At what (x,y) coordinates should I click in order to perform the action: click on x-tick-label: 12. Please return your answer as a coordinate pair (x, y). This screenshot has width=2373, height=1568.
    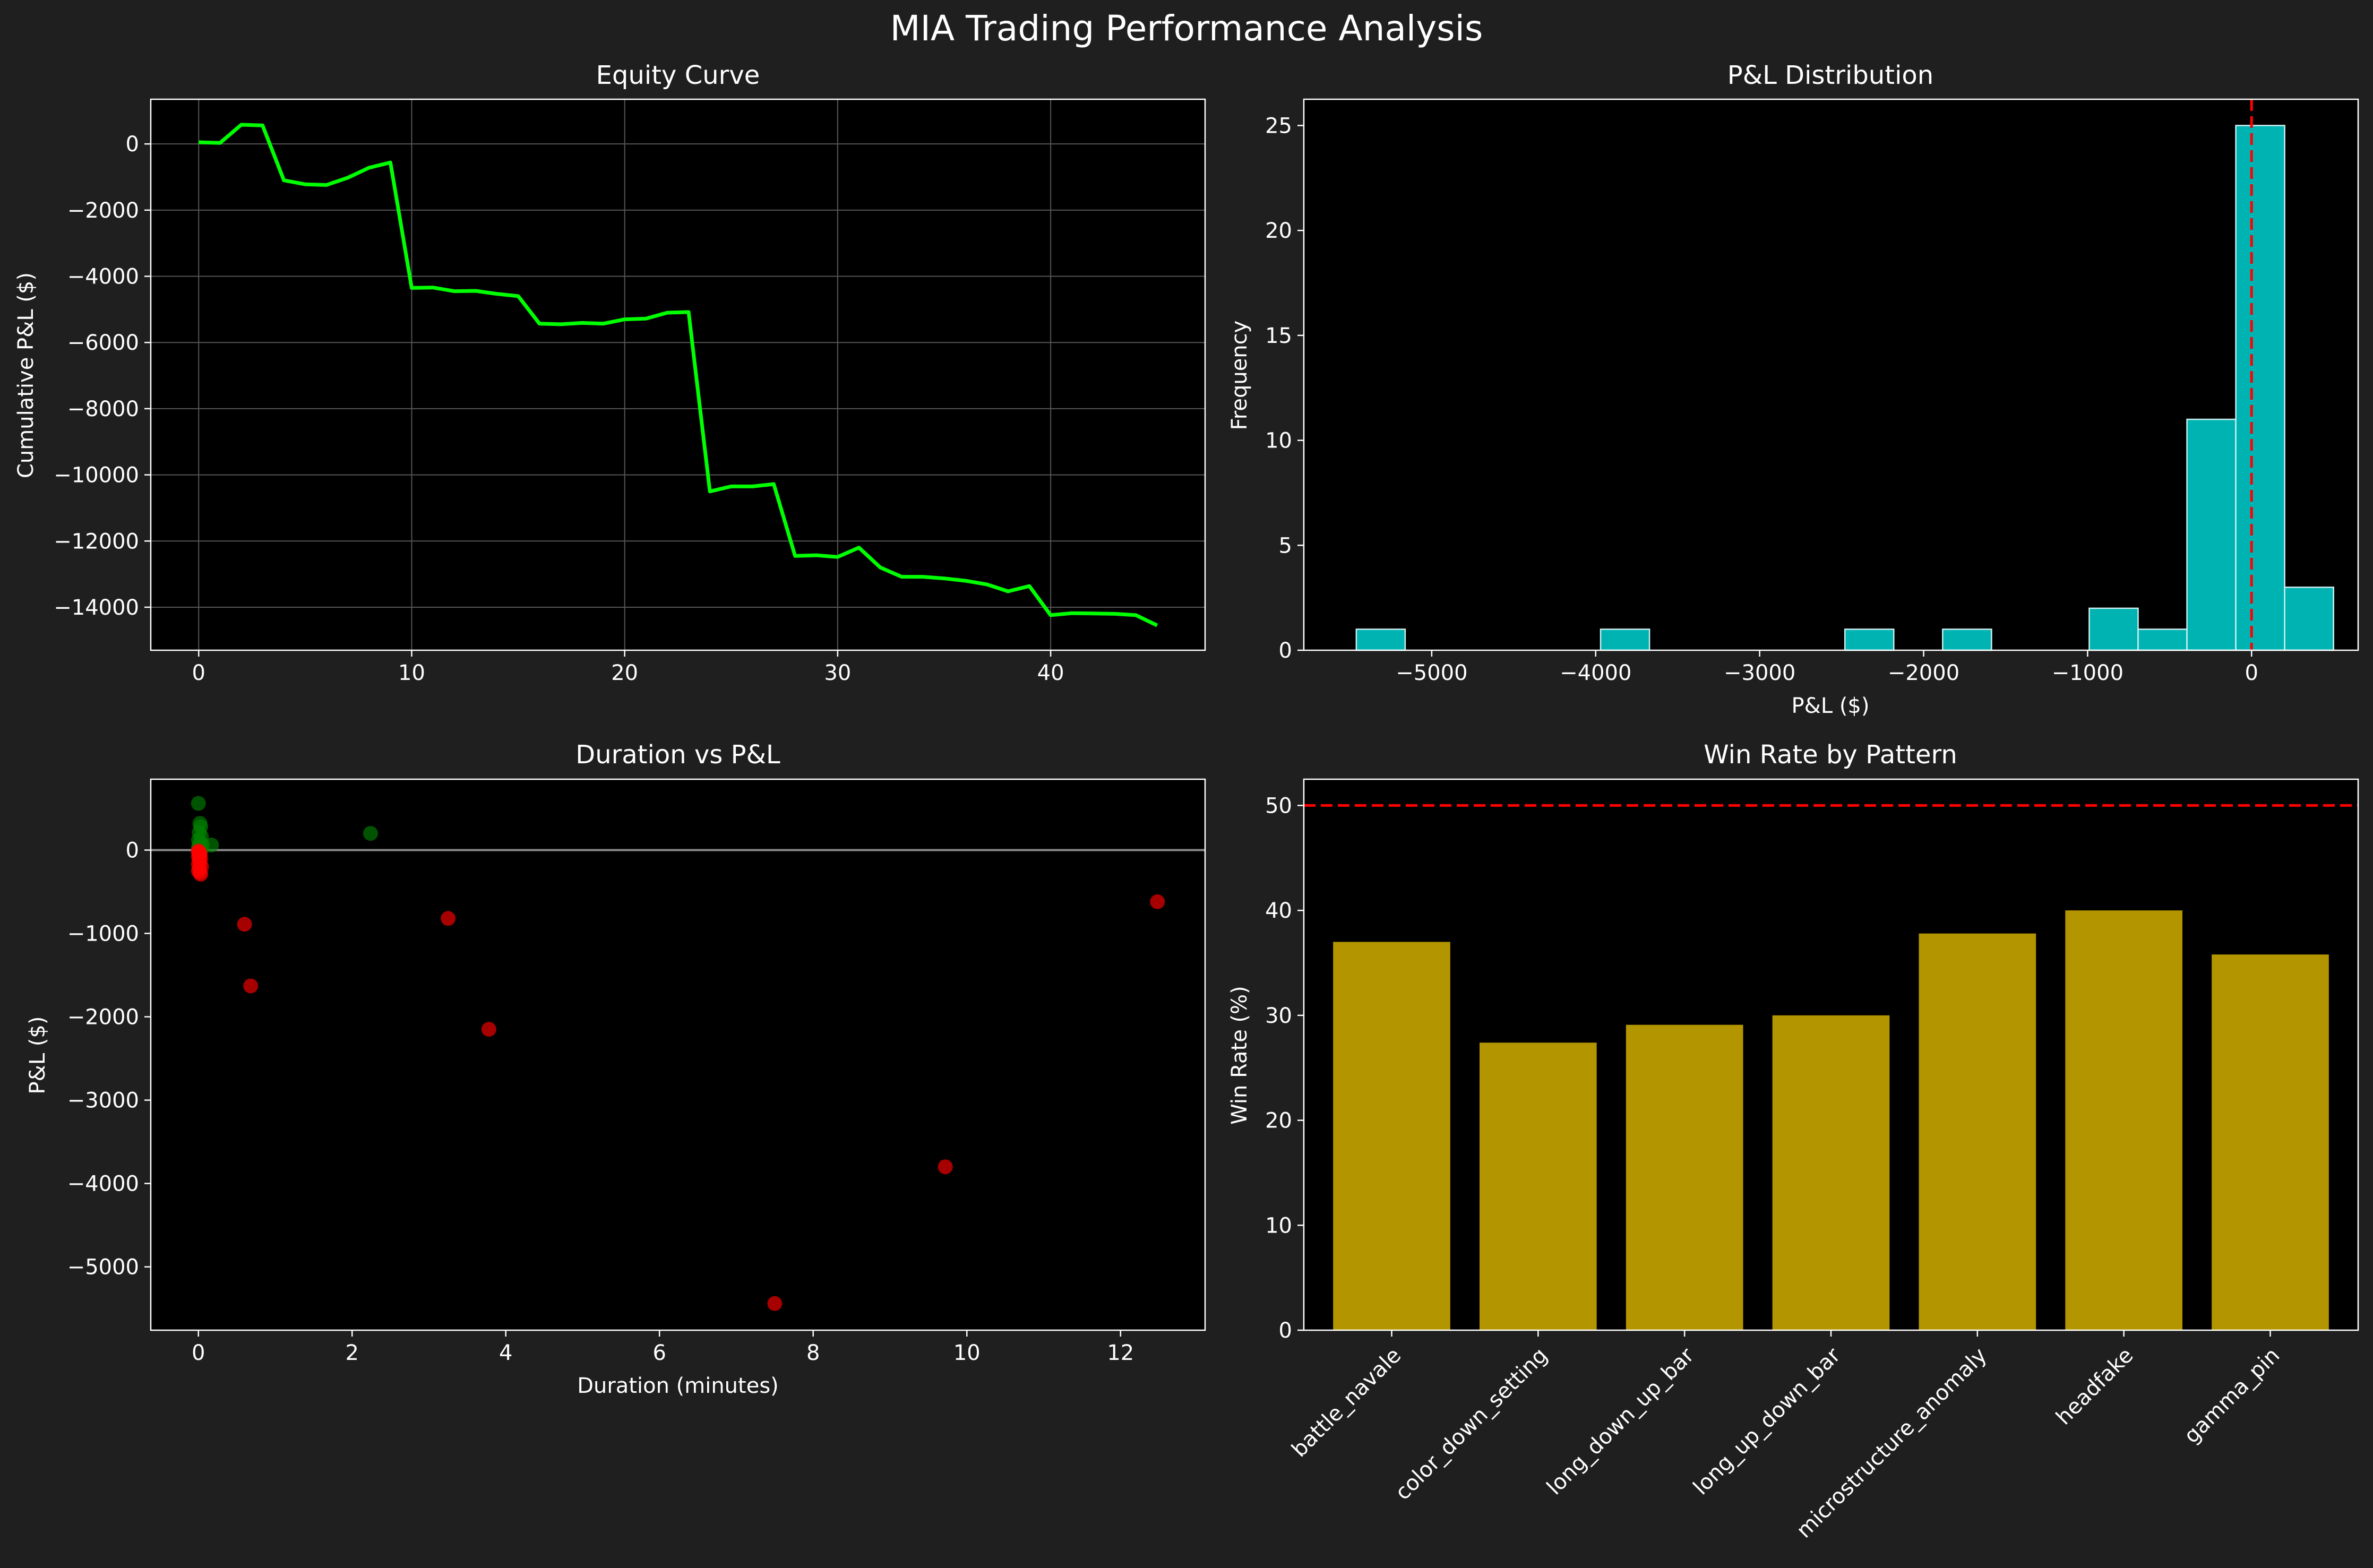
    Looking at the image, I should click on (1120, 1353).